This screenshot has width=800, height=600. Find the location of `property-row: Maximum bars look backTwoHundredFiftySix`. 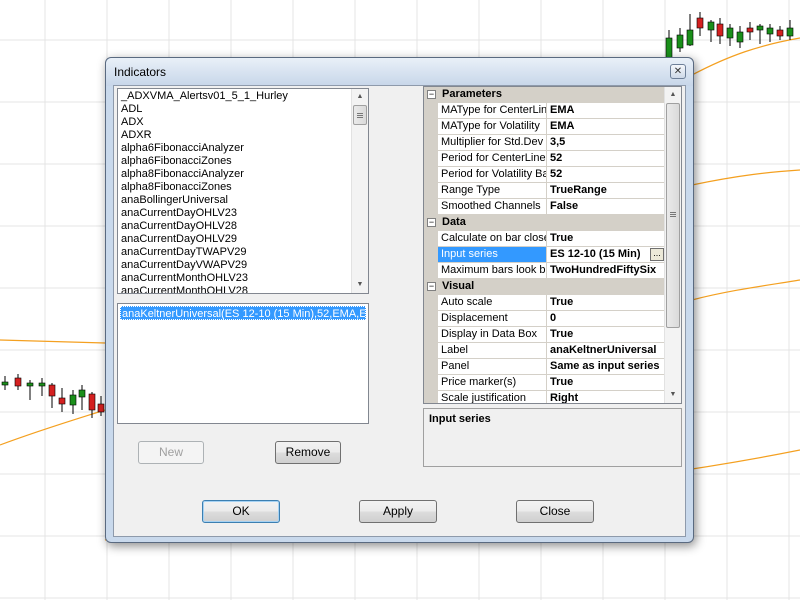

property-row: Maximum bars look backTwoHundredFiftySix is located at coordinates (544, 271).